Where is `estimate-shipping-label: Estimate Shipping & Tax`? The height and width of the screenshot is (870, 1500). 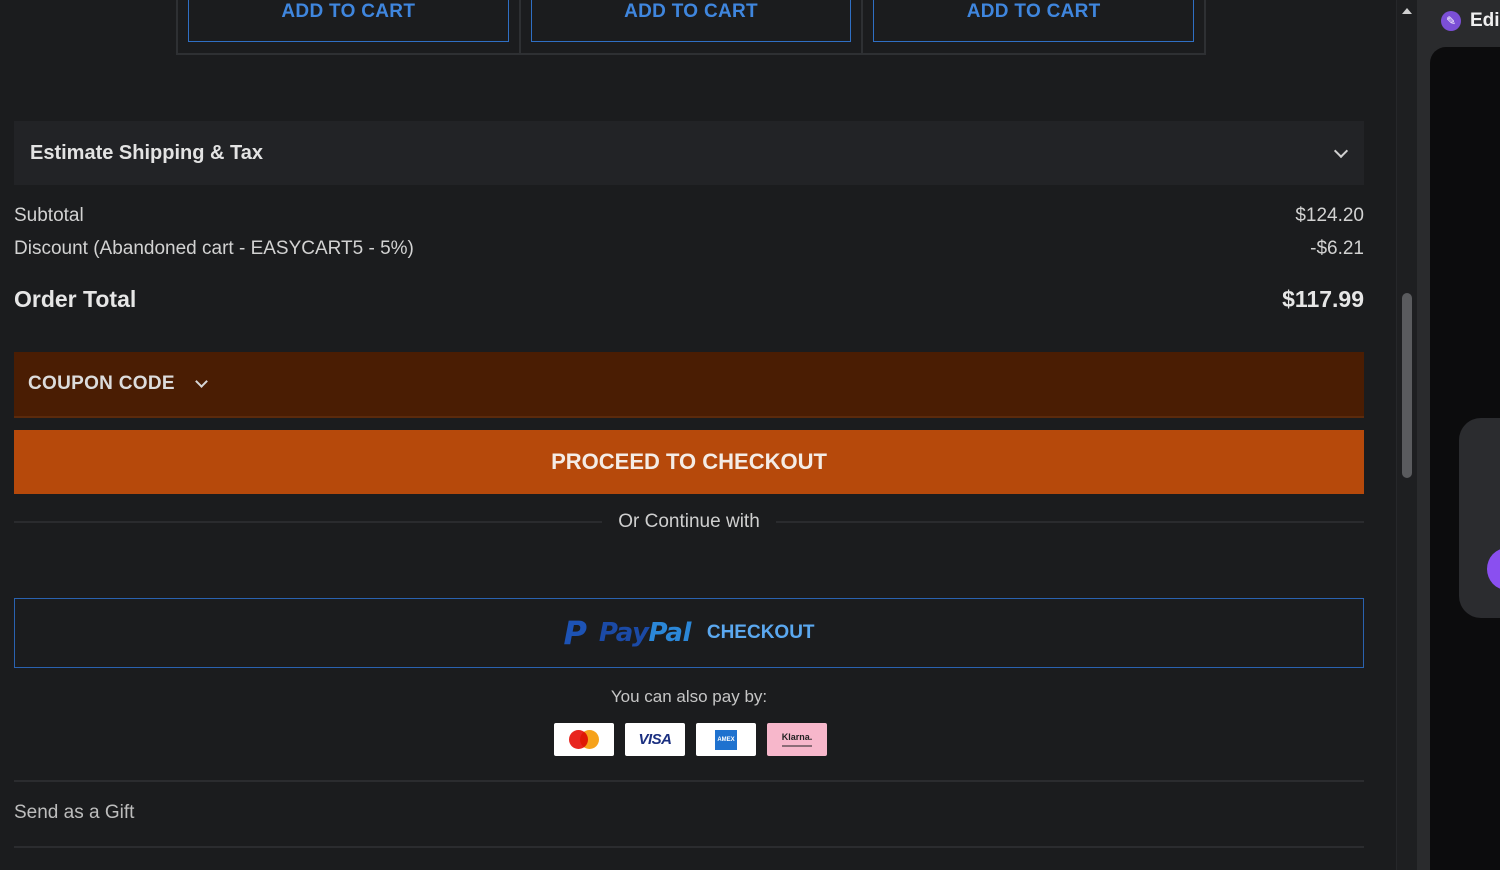
estimate-shipping-label: Estimate Shipping & Tax is located at coordinates (146, 152).